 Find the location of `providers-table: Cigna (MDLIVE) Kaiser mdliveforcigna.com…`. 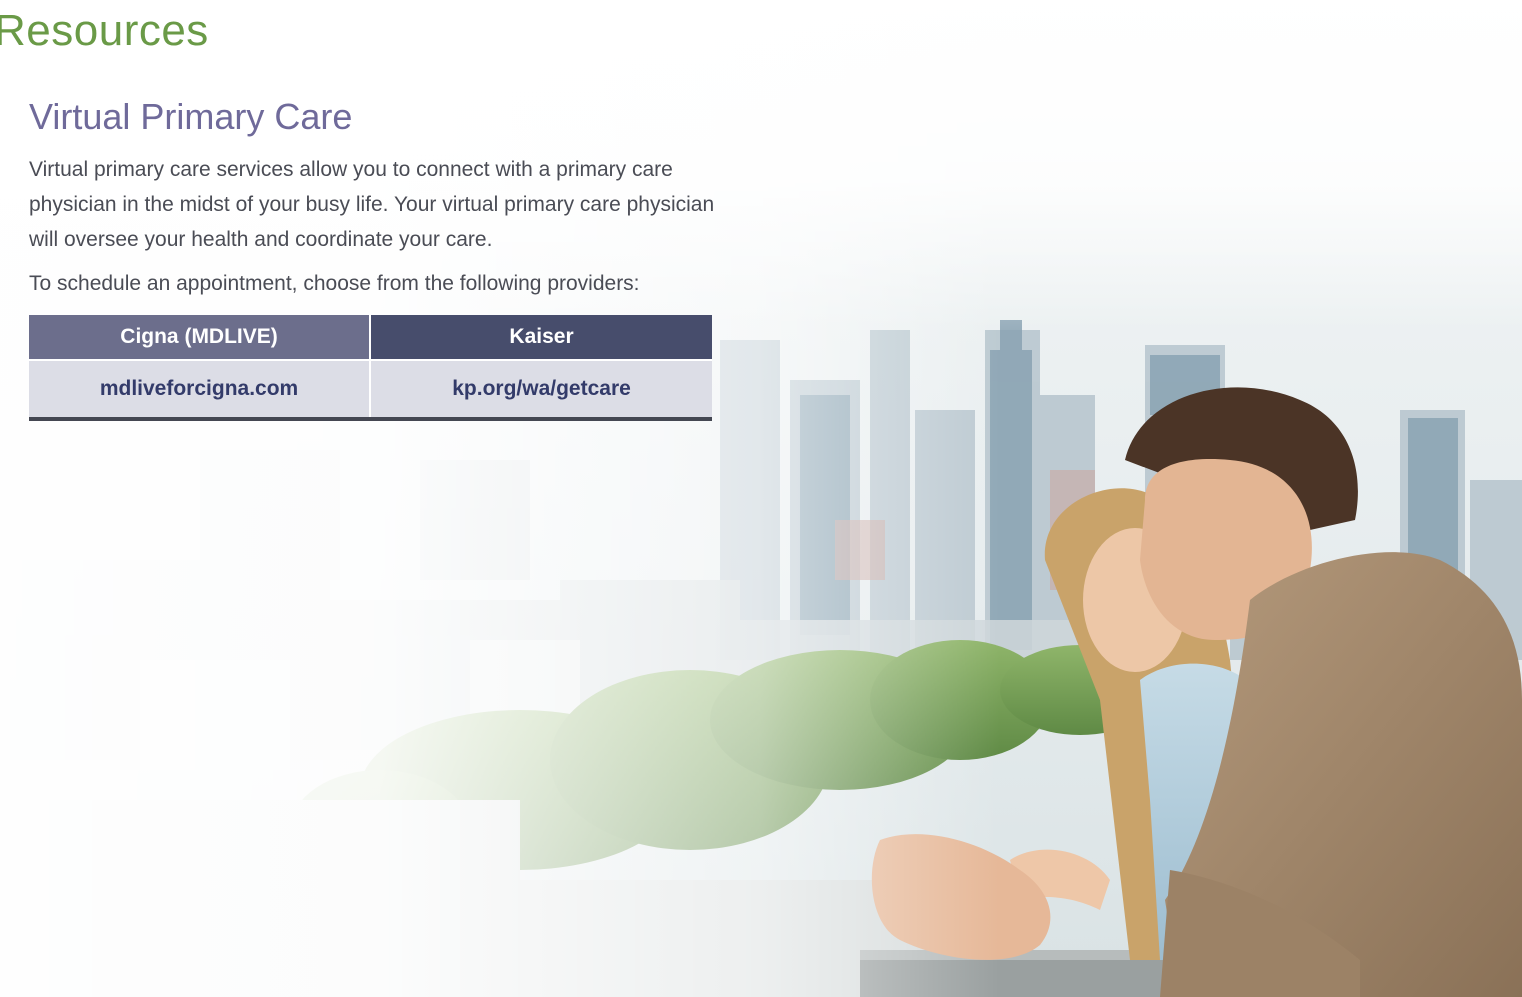

providers-table: Cigna (MDLIVE) Kaiser mdliveforcigna.com… is located at coordinates (370, 368).